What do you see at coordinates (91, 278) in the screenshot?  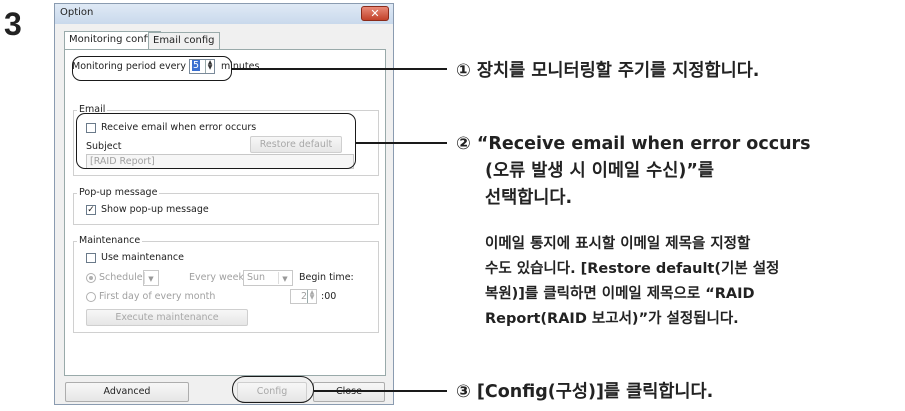 I see `schedule-radio` at bounding box center [91, 278].